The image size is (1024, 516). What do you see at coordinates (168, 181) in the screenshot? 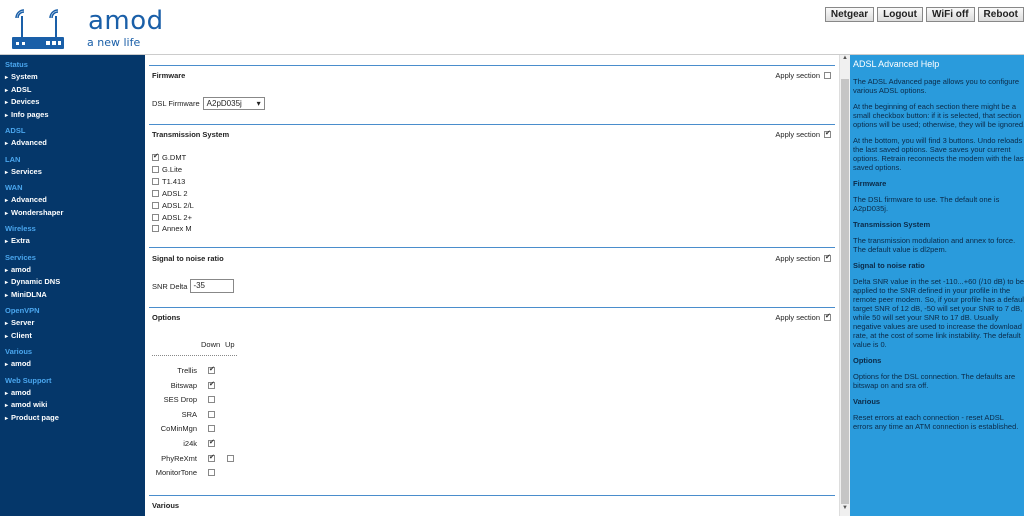
I see `transmission-mode-t1-413: T1.413` at bounding box center [168, 181].